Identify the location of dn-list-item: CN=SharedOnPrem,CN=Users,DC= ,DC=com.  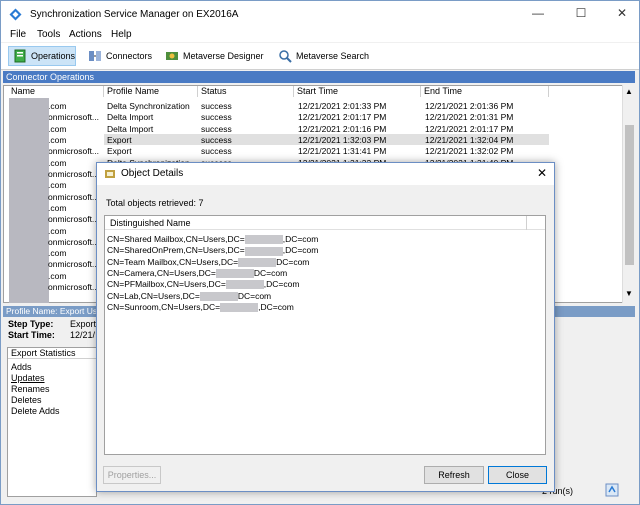
(212, 250).